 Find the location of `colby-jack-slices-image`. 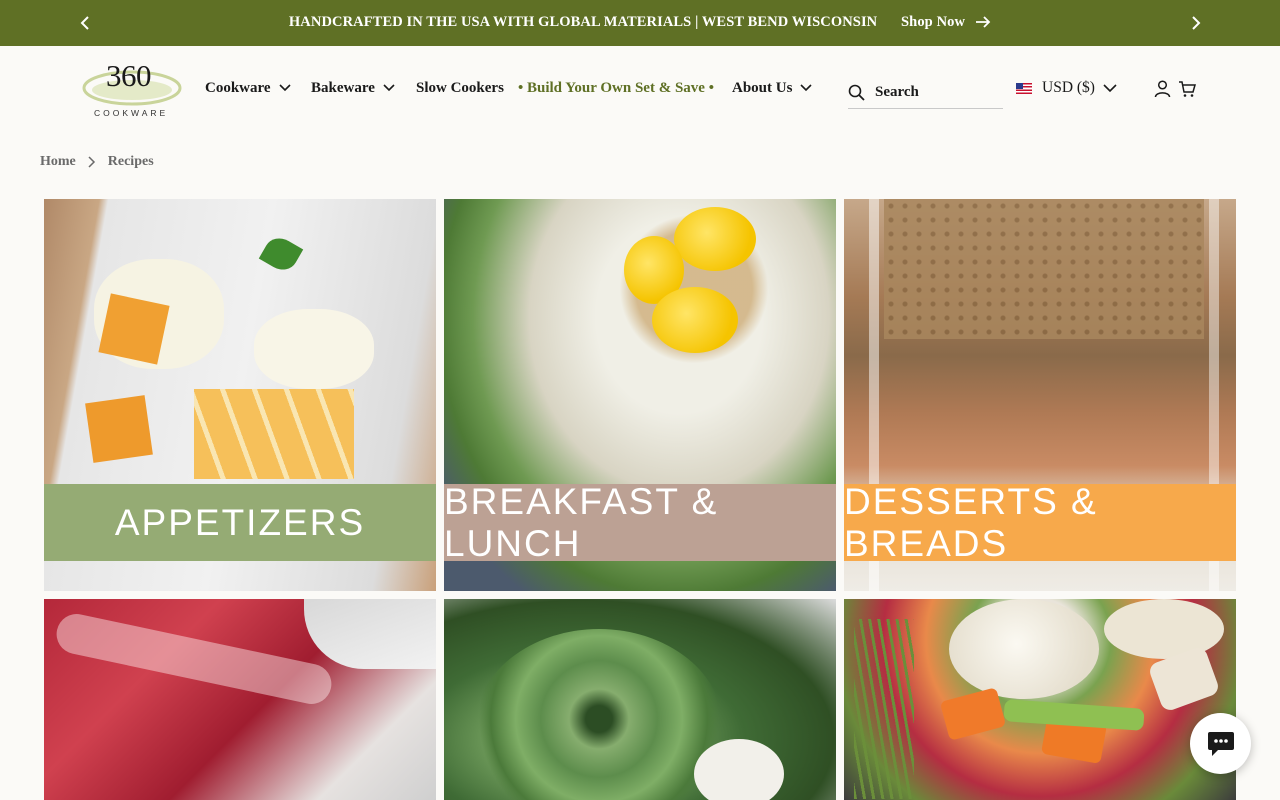

colby-jack-slices-image is located at coordinates (274, 434).